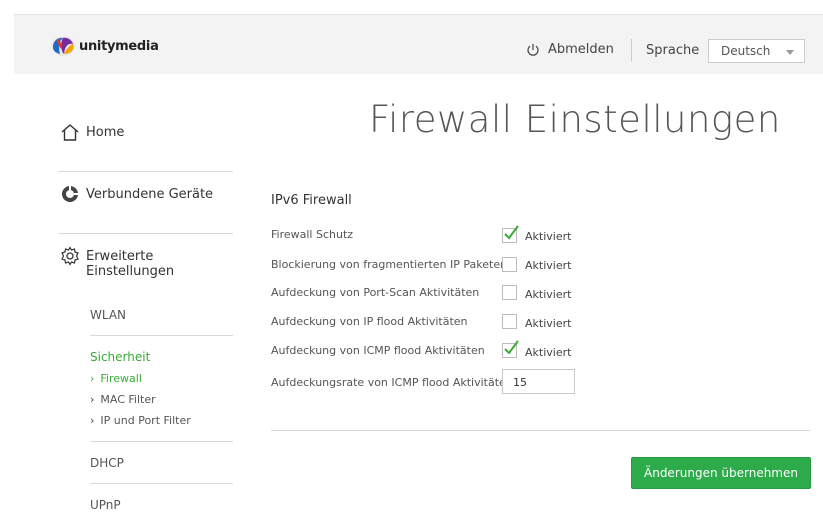 Image resolution: width=823 pixels, height=524 pixels. I want to click on icmp-flood-rate-input: 15, so click(538, 381).